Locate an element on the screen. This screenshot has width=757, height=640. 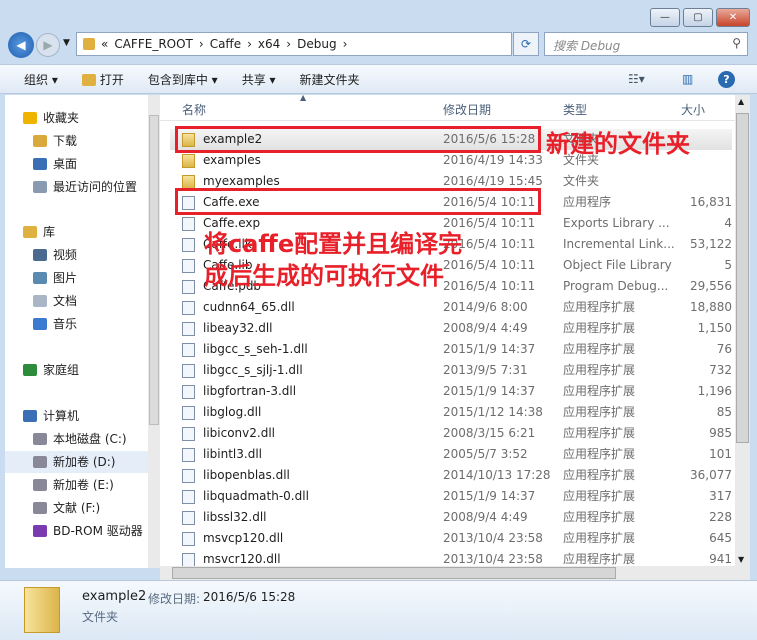
sidebar-item-13: 新加卷 (E:) is located at coordinates (73, 485).